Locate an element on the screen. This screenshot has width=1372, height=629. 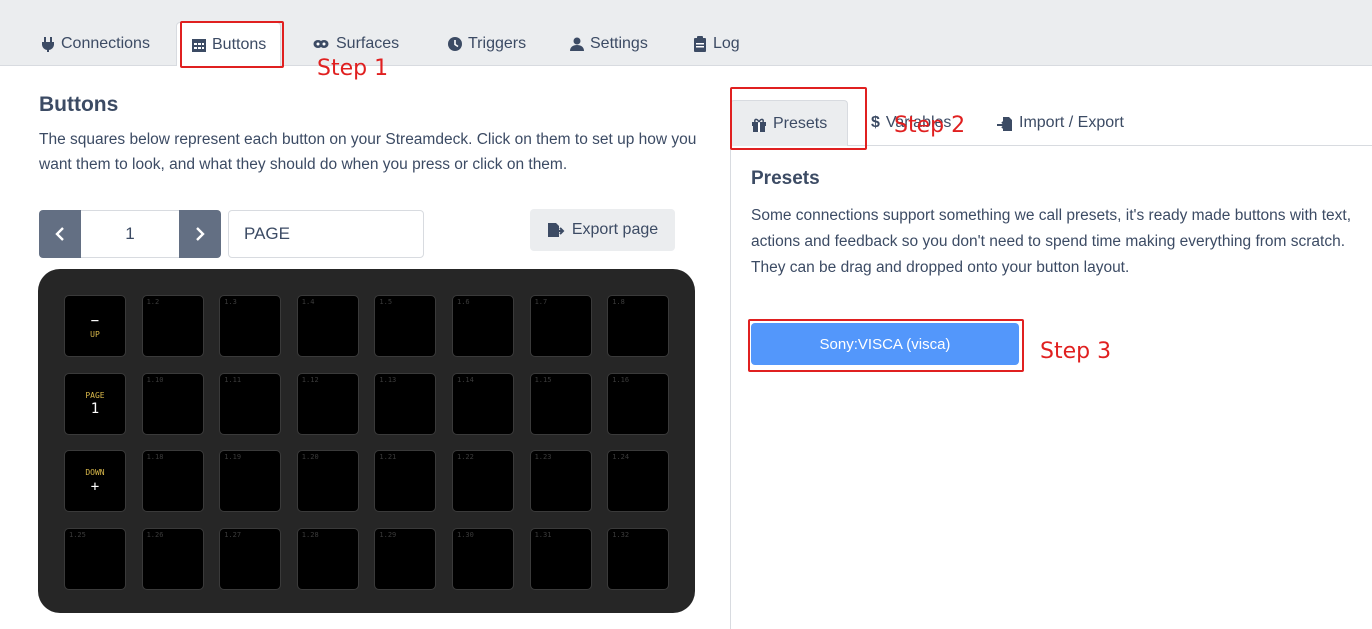
deck-key: PAGE 1 is located at coordinates (95, 403).